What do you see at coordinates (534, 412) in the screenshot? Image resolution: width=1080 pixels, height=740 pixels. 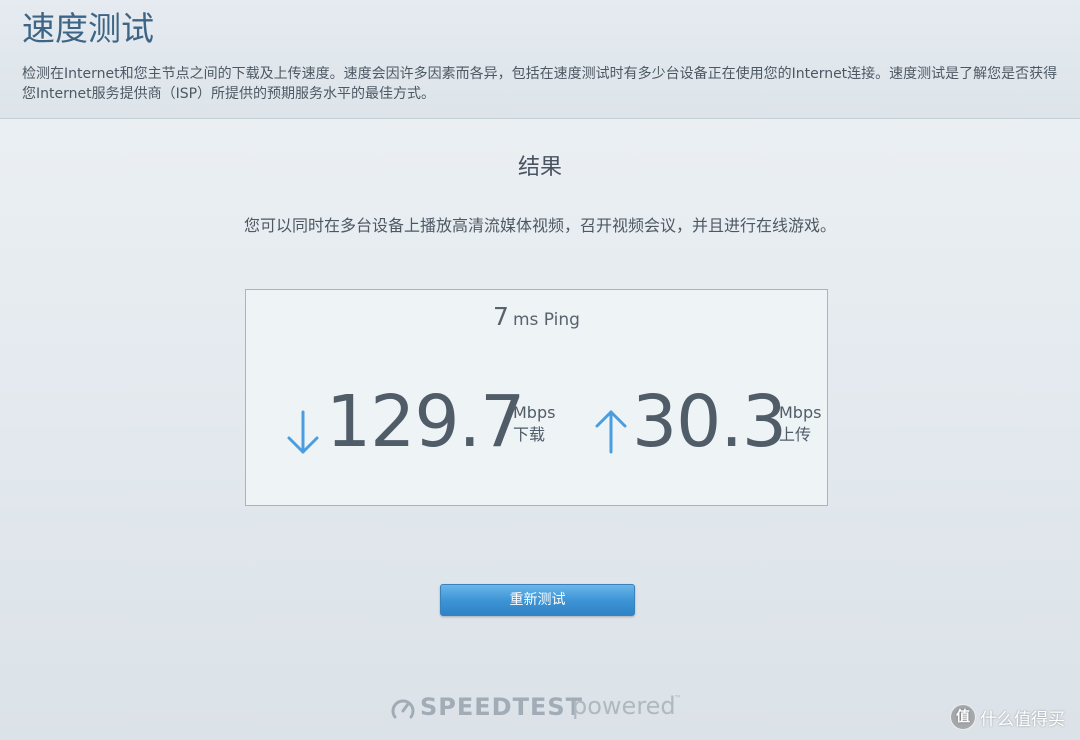 I see `download-unit: Mbps` at bounding box center [534, 412].